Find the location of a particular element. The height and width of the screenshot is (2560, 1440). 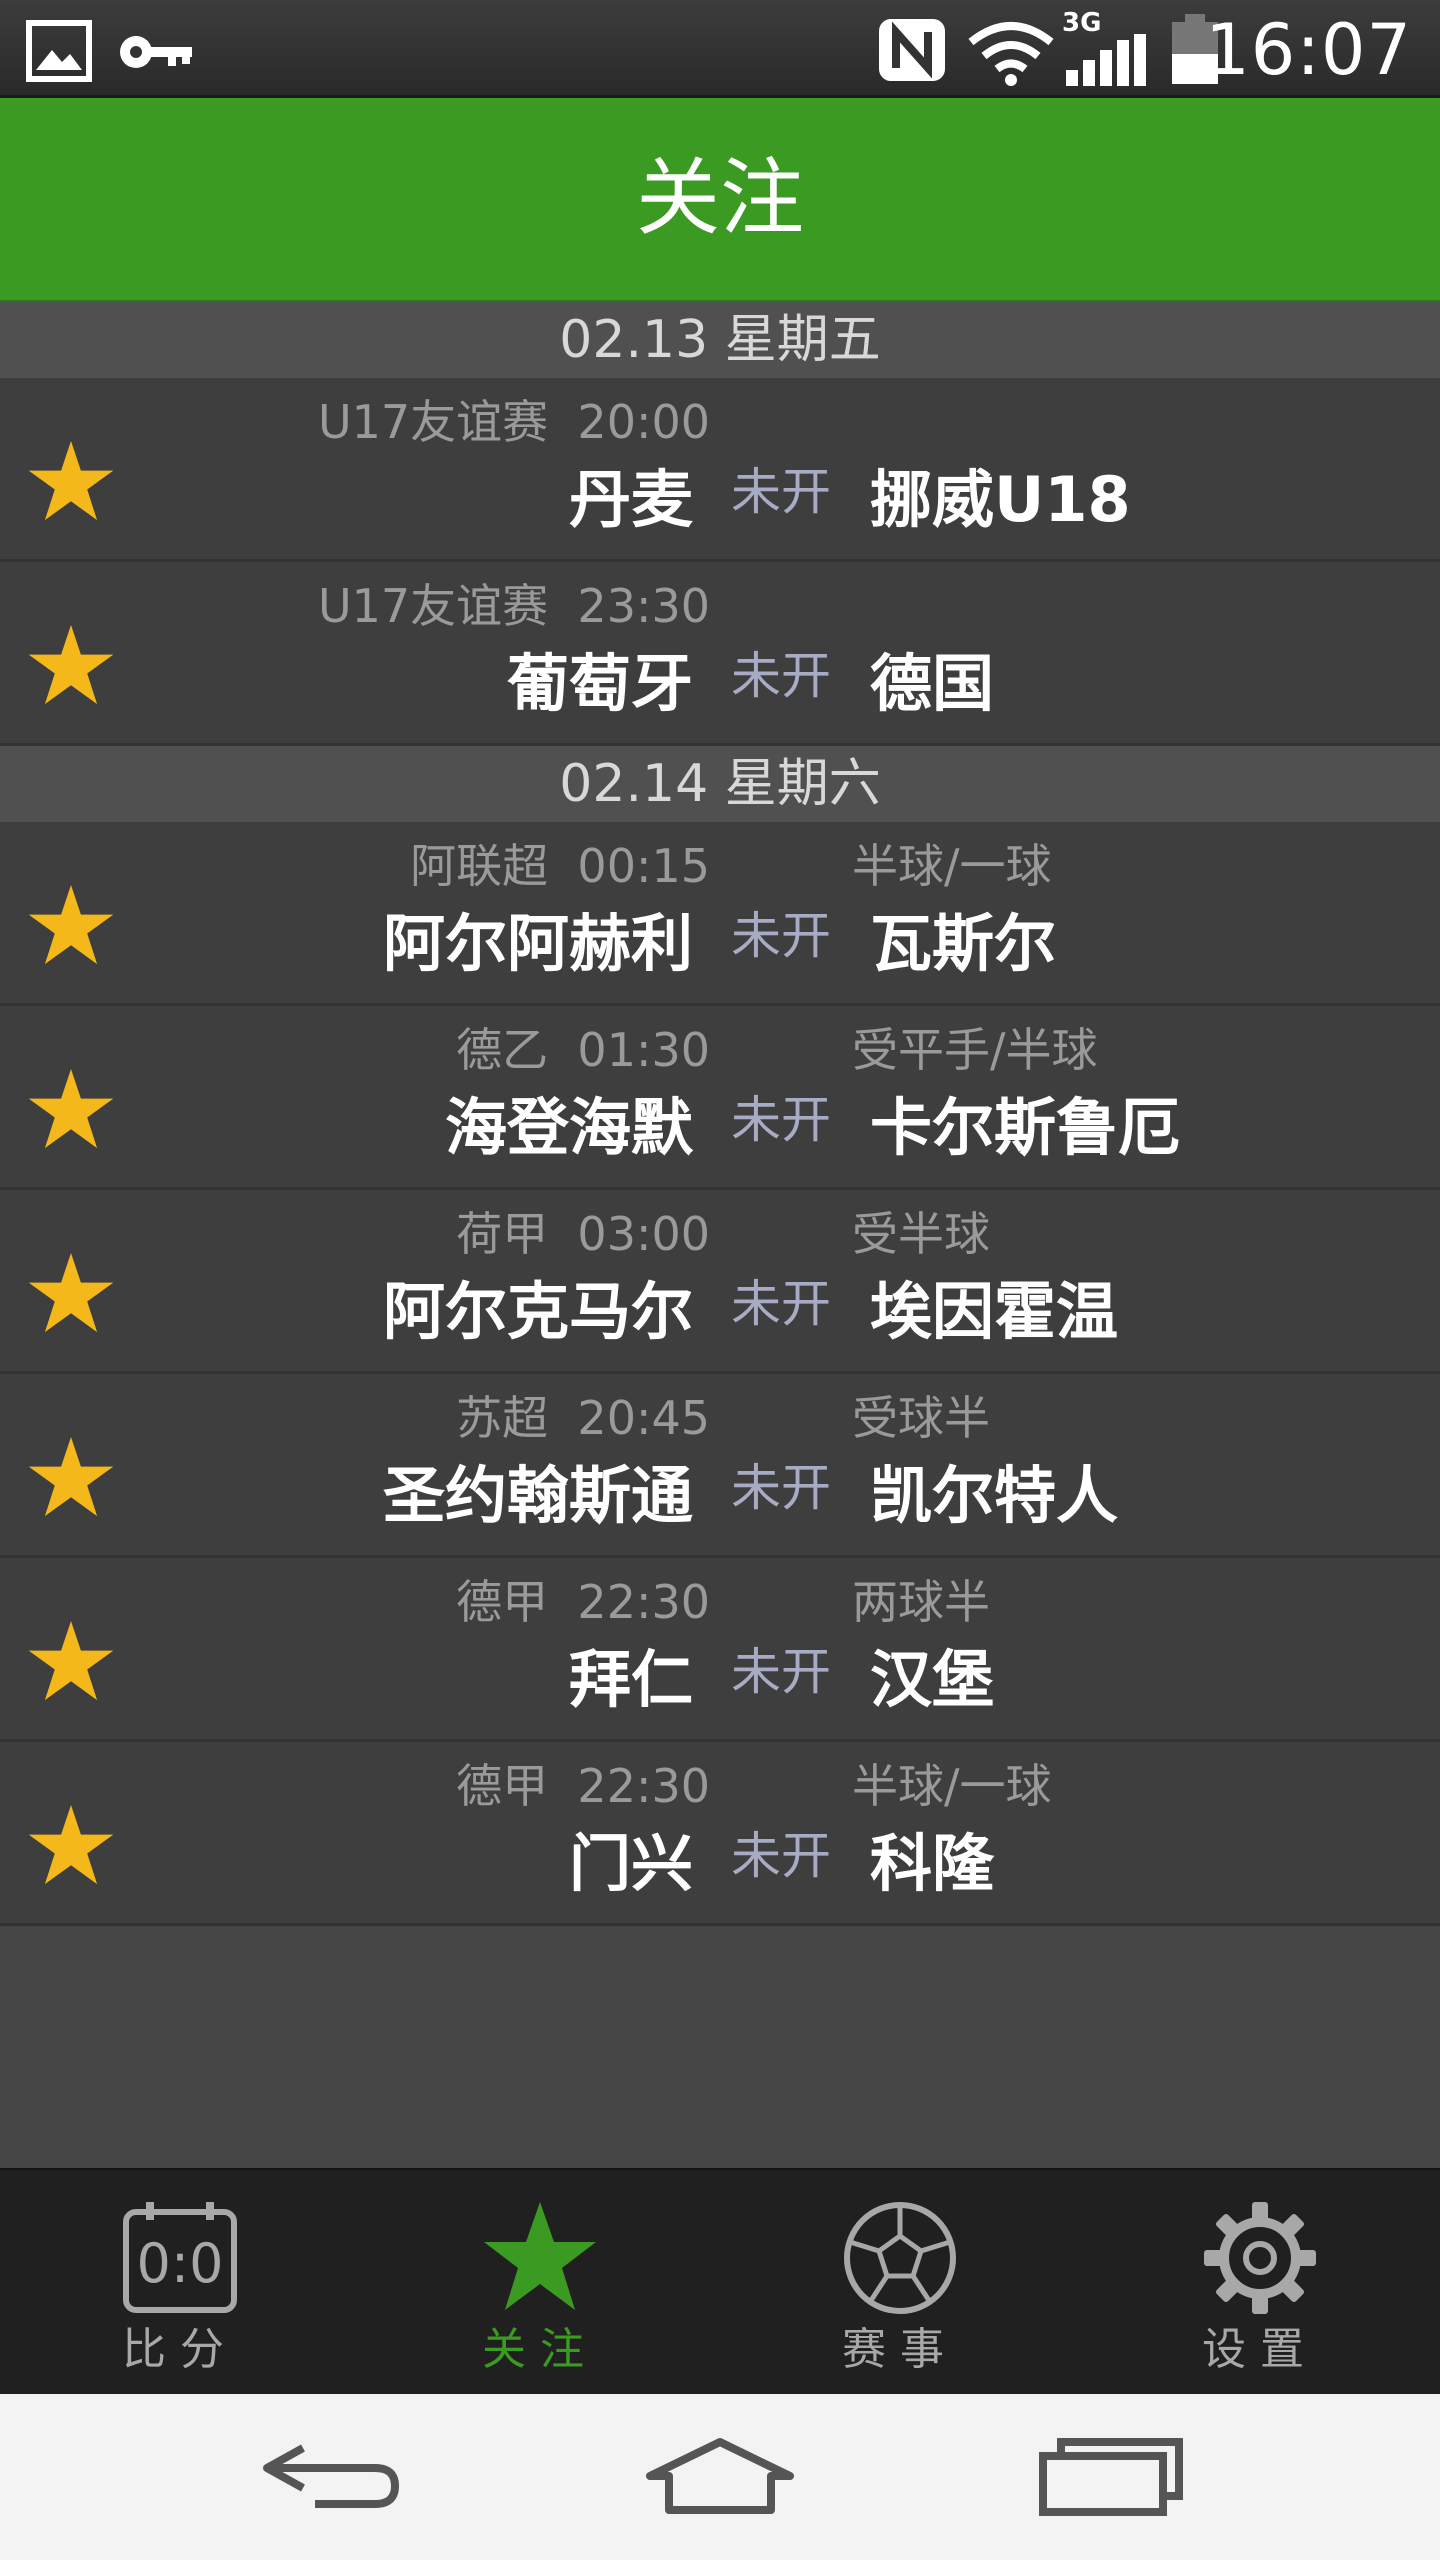

tab-scores: 0:0 比分 is located at coordinates (180, 2283).